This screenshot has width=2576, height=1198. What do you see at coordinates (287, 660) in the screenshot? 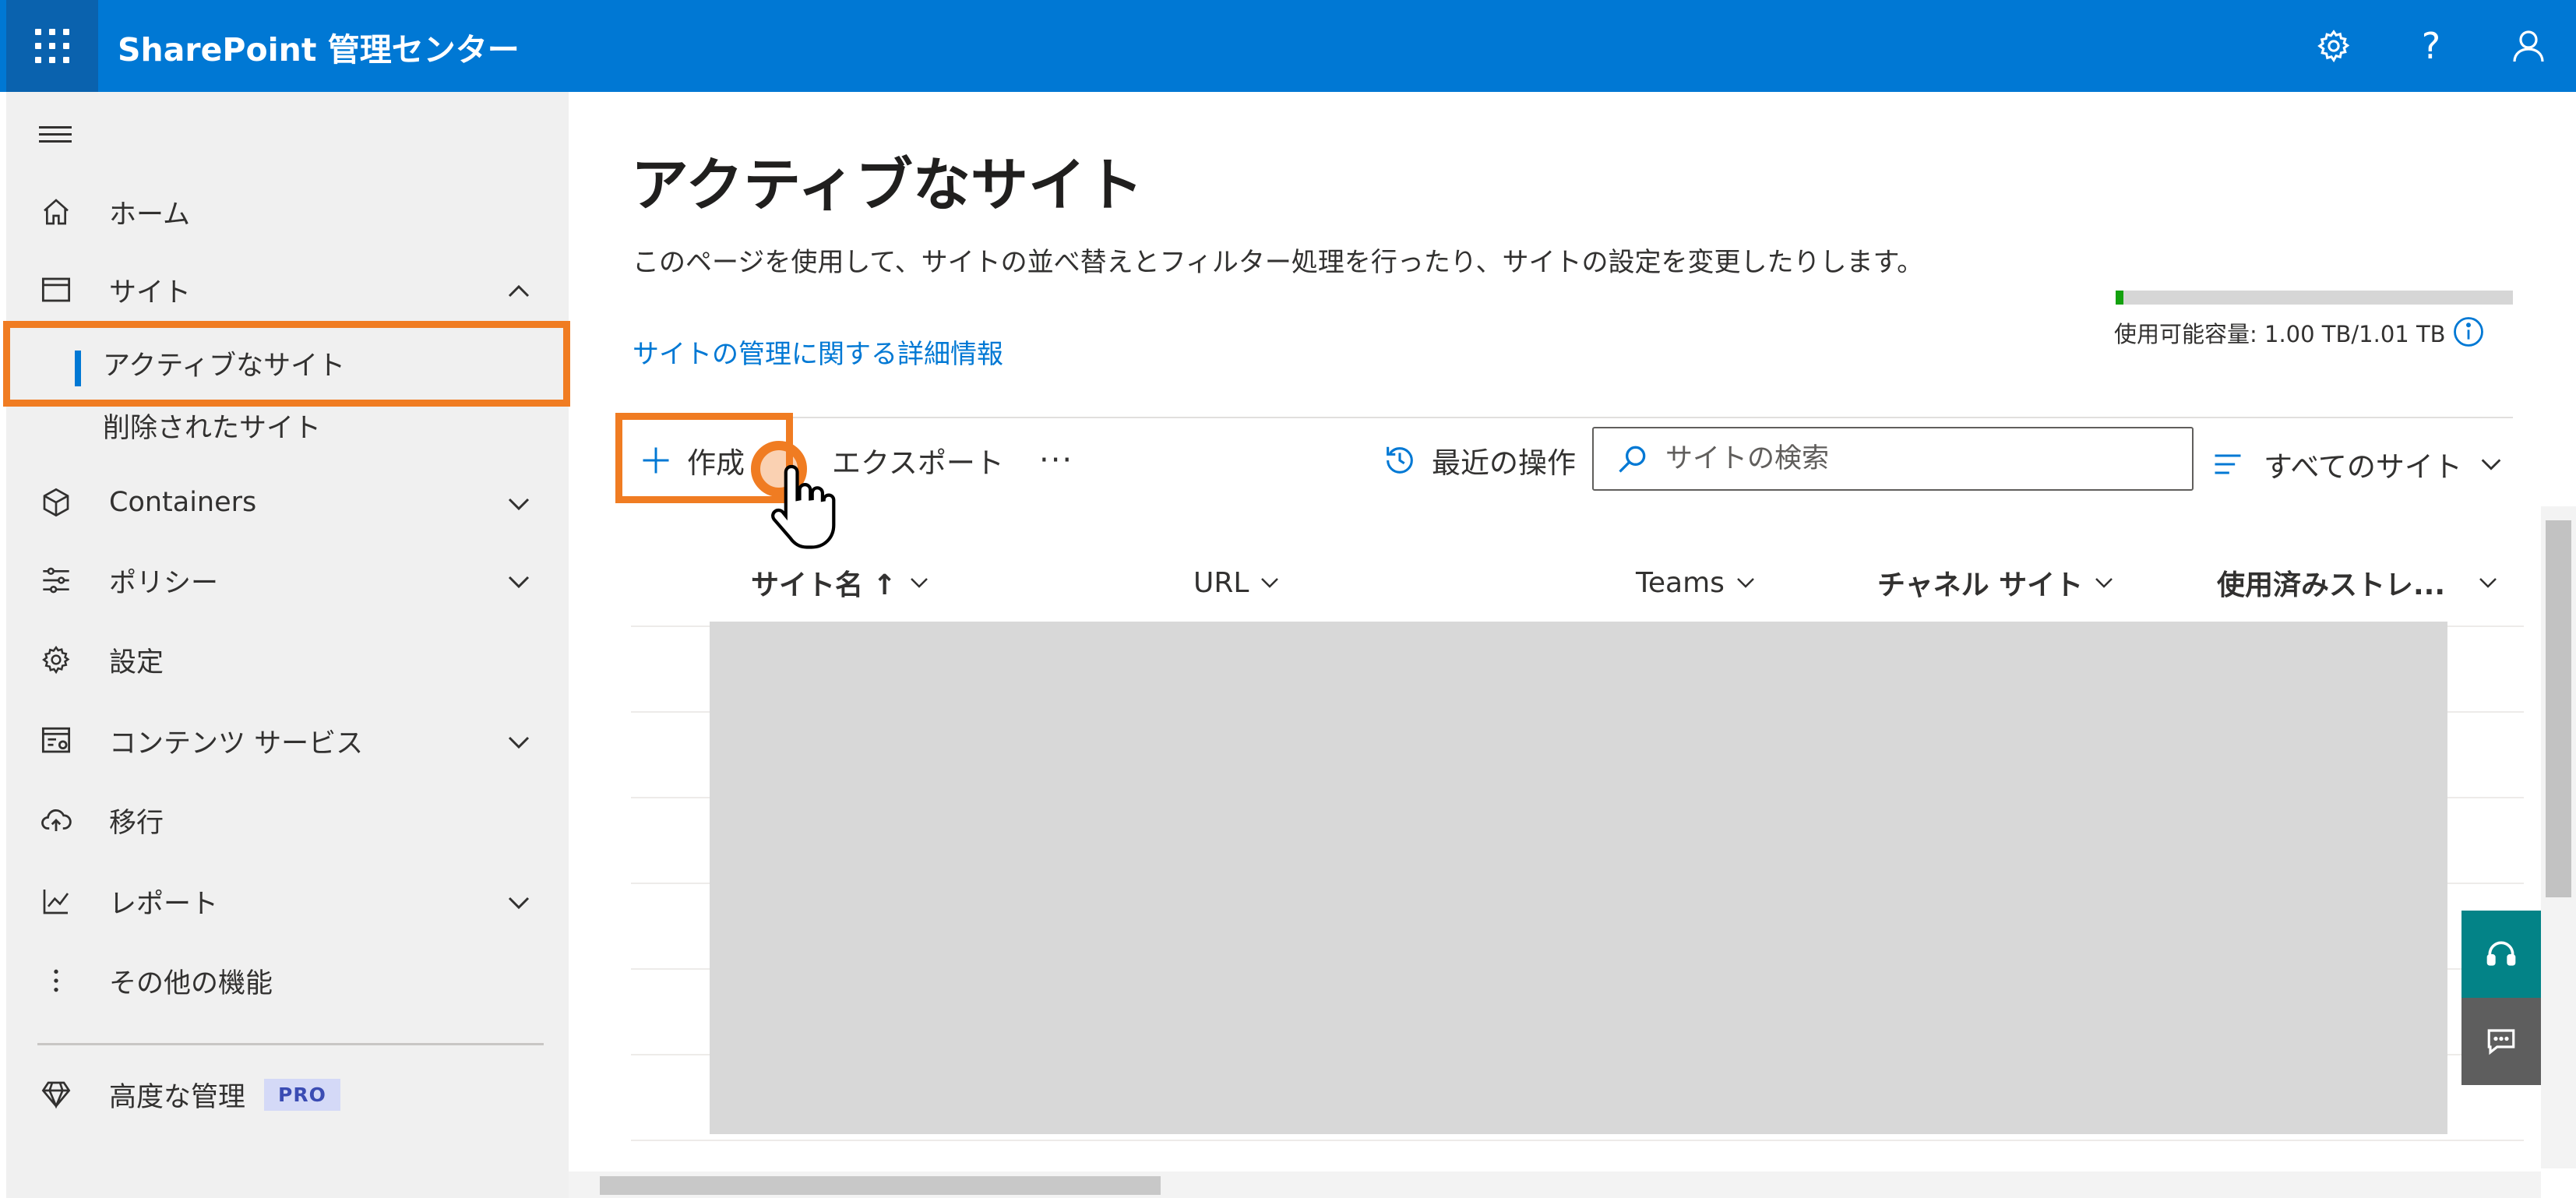
I see `nav-item-settings: 設定` at bounding box center [287, 660].